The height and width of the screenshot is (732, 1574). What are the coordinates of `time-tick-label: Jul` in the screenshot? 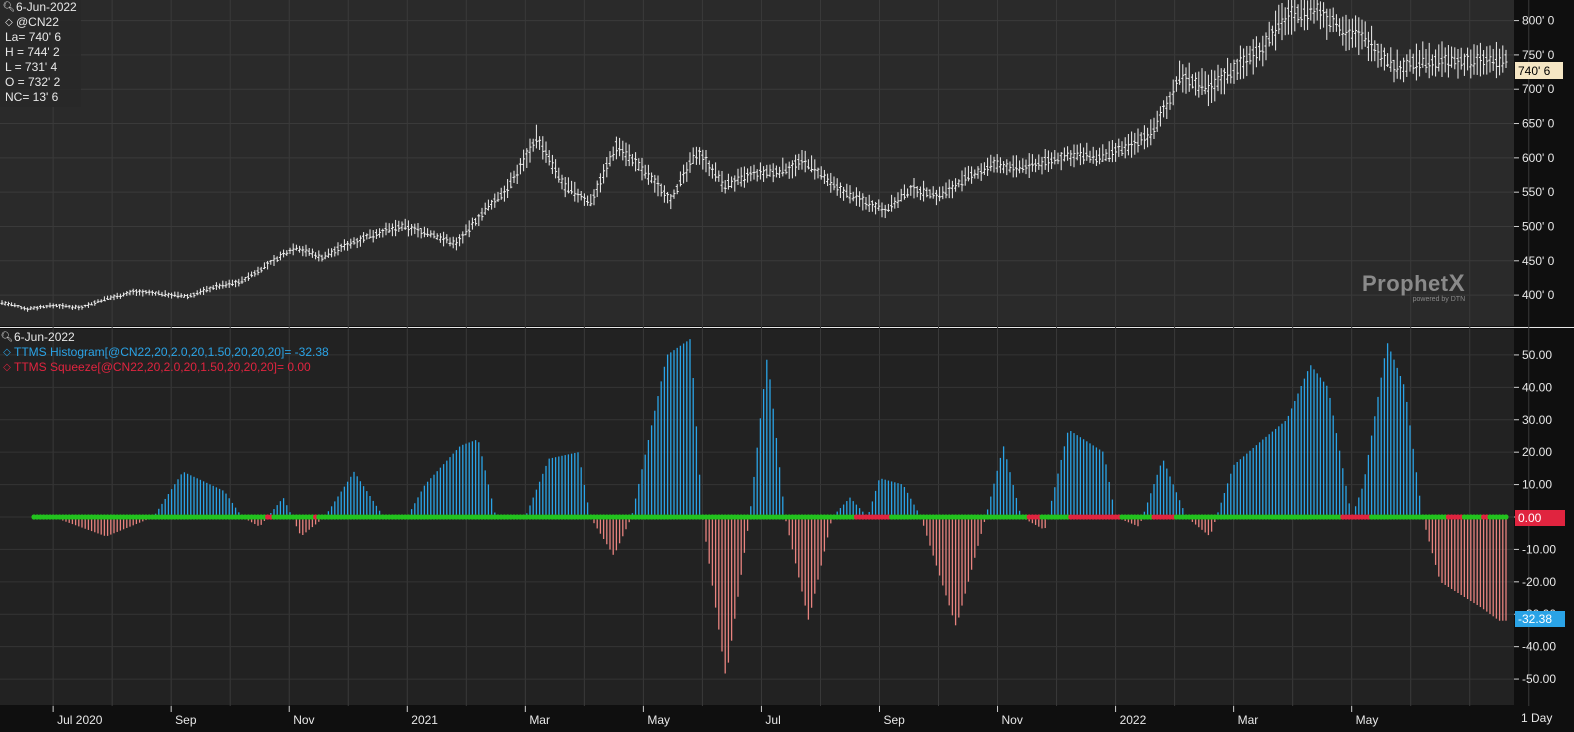 It's located at (772, 720).